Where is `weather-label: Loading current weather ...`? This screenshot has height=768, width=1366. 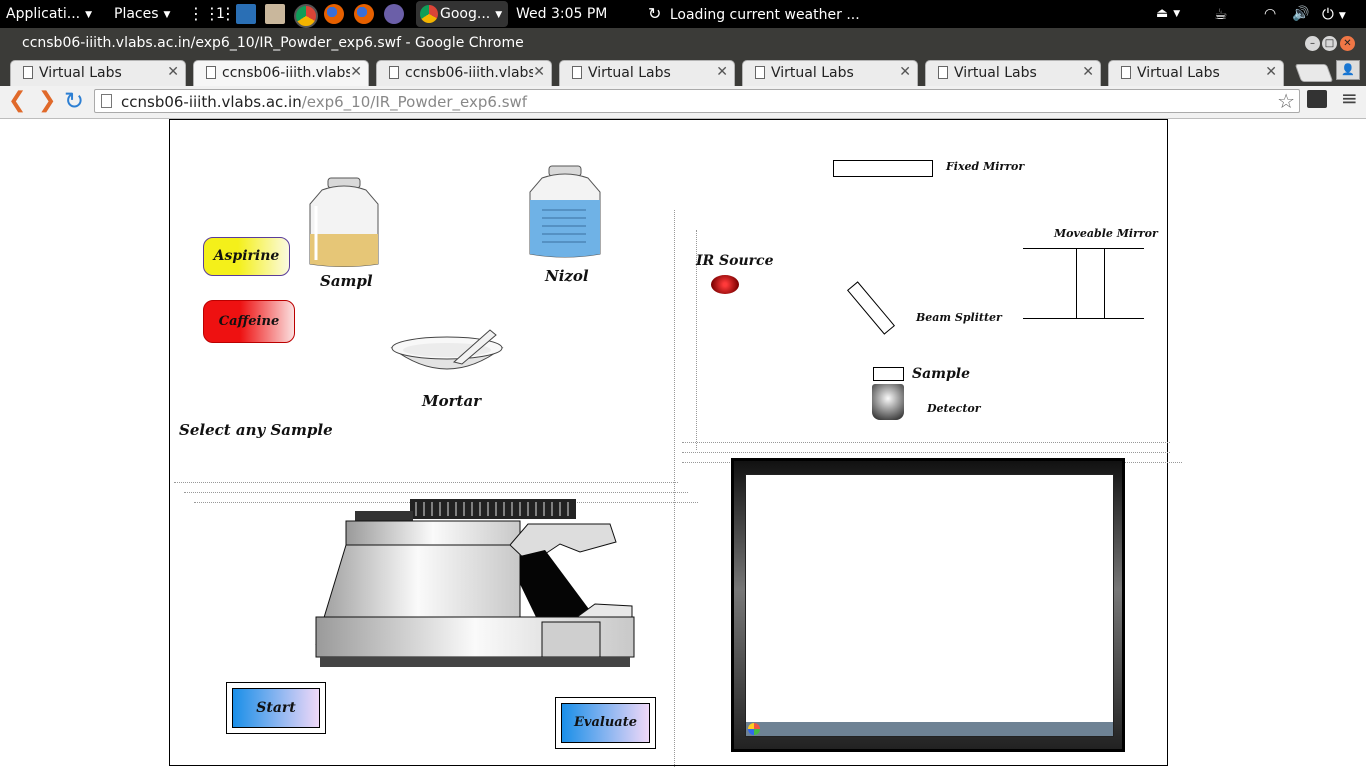 weather-label: Loading current weather ... is located at coordinates (764, 15).